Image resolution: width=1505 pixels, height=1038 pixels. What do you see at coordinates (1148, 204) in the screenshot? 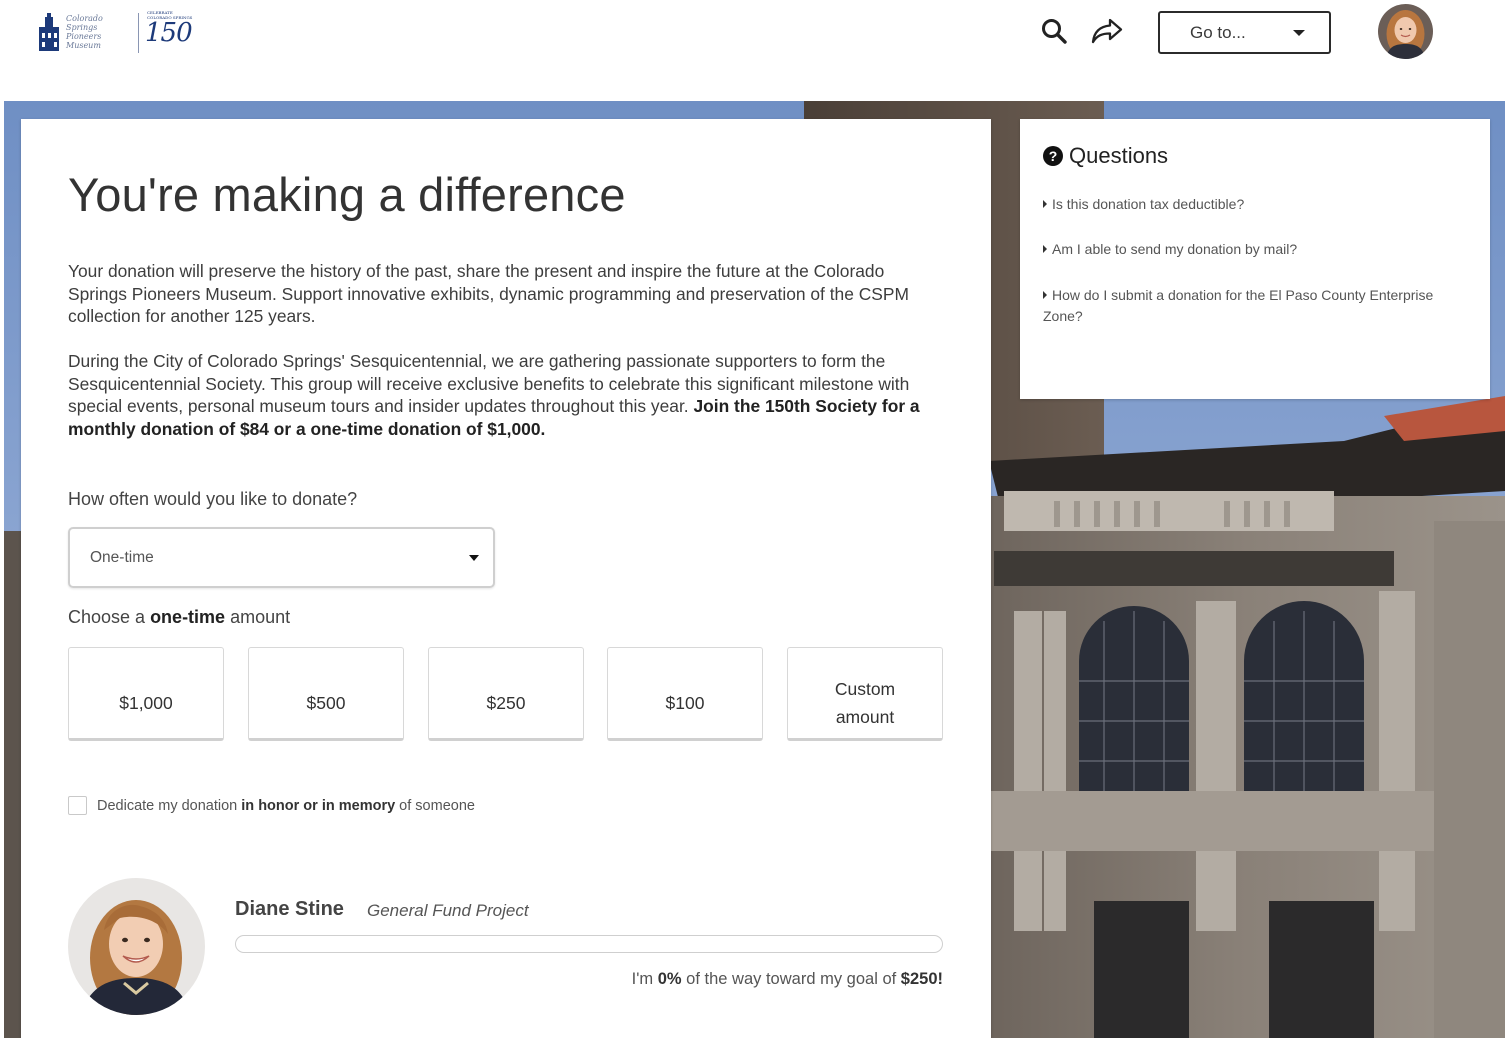
I see `question-item-label: Is this donation tax deductible?` at bounding box center [1148, 204].